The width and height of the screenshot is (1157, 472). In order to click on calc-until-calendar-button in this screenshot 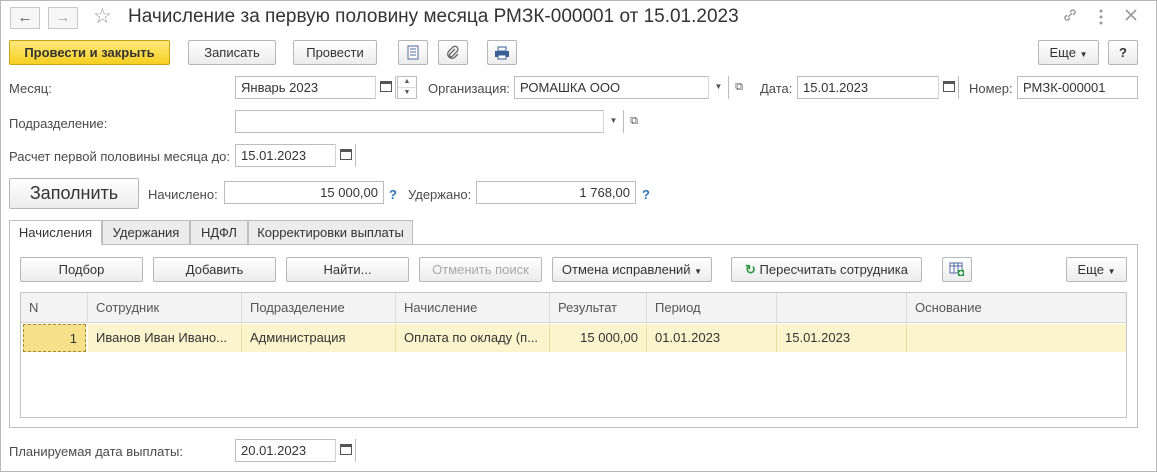, I will do `click(345, 155)`.